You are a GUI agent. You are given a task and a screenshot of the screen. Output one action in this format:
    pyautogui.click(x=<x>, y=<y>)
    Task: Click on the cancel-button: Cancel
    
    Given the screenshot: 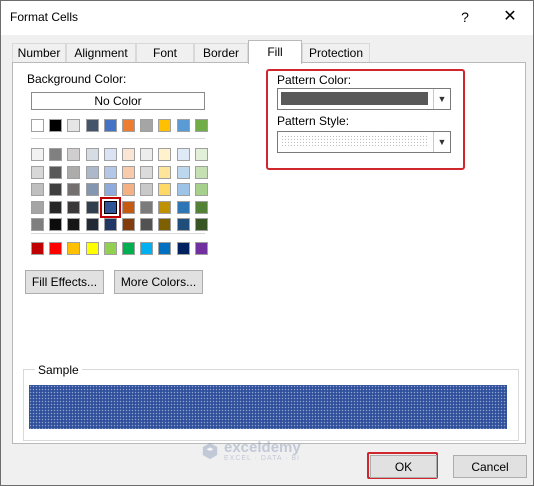 What is the action you would take?
    pyautogui.click(x=490, y=466)
    